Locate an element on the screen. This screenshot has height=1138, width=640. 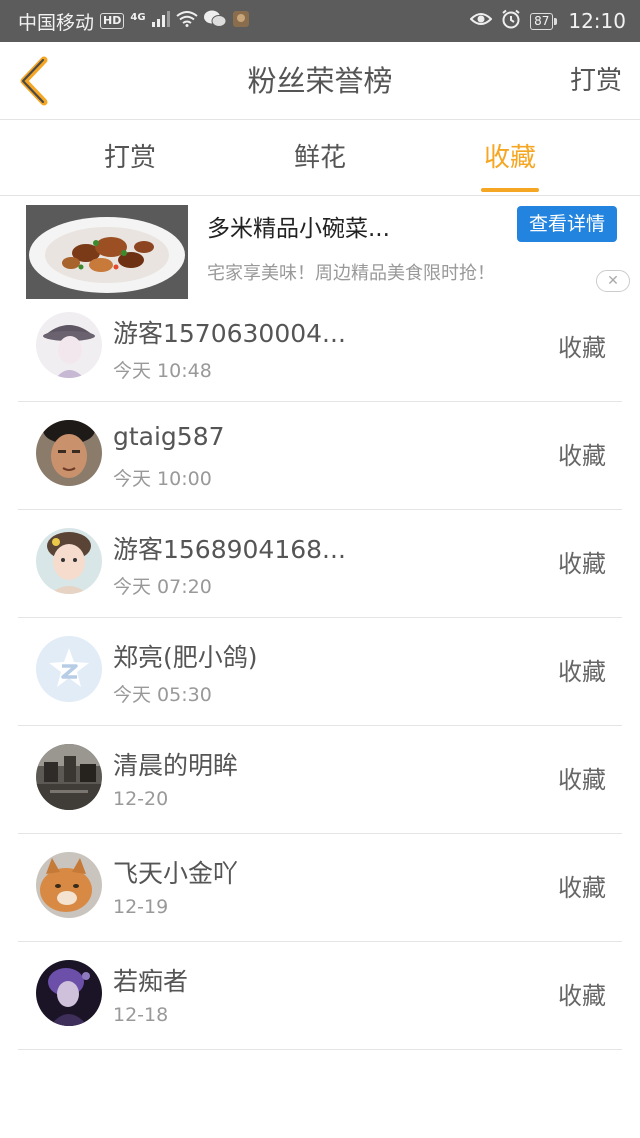
page-title: 粉丝荣誉榜 is located at coordinates (320, 81).